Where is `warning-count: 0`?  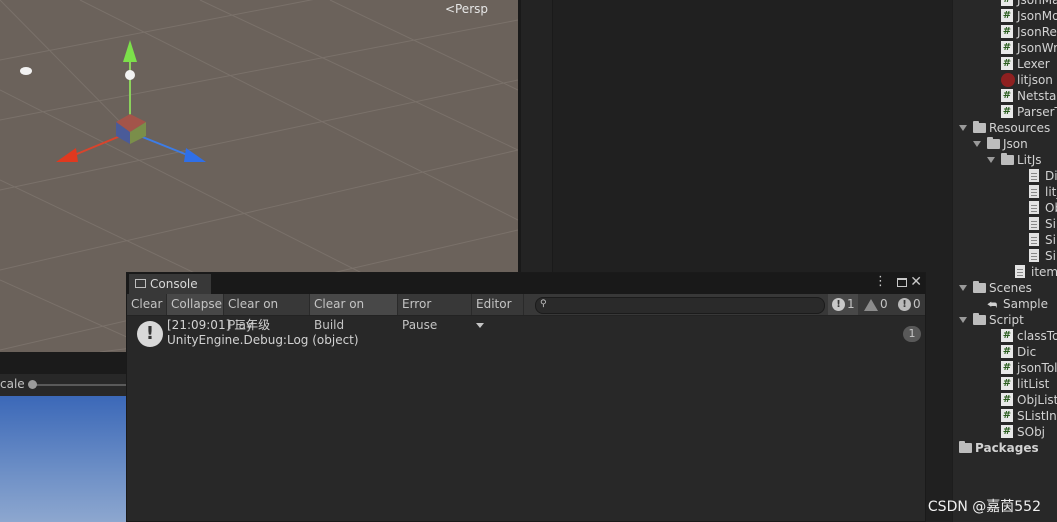
warning-count: 0 is located at coordinates (884, 304).